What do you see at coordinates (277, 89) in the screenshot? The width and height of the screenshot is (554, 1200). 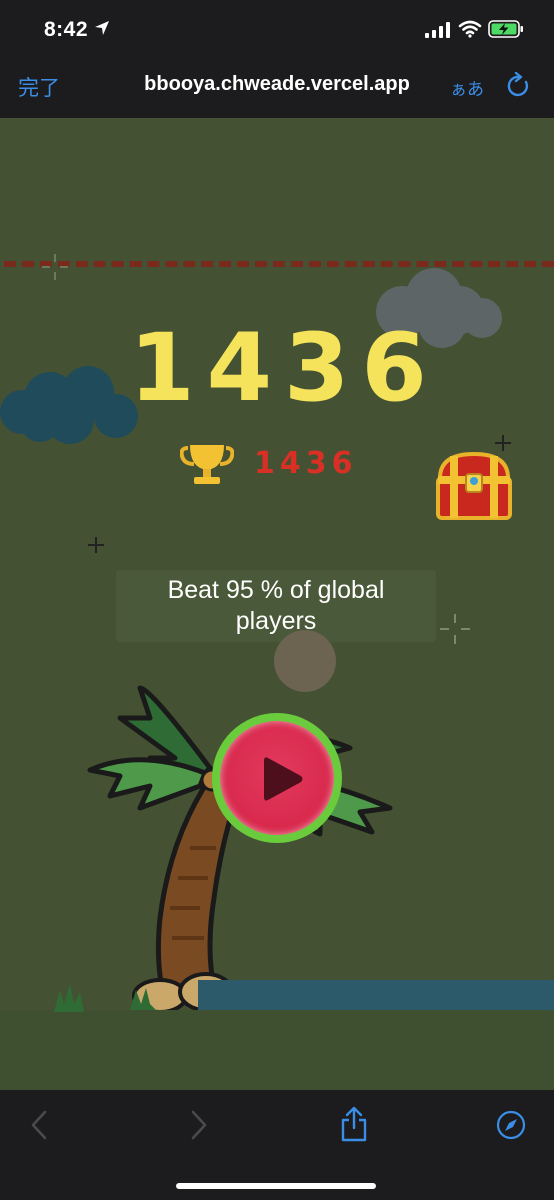 I see `browser-top-bar: 完了 bbooya.chweade.vercel.app ぁあ` at bounding box center [277, 89].